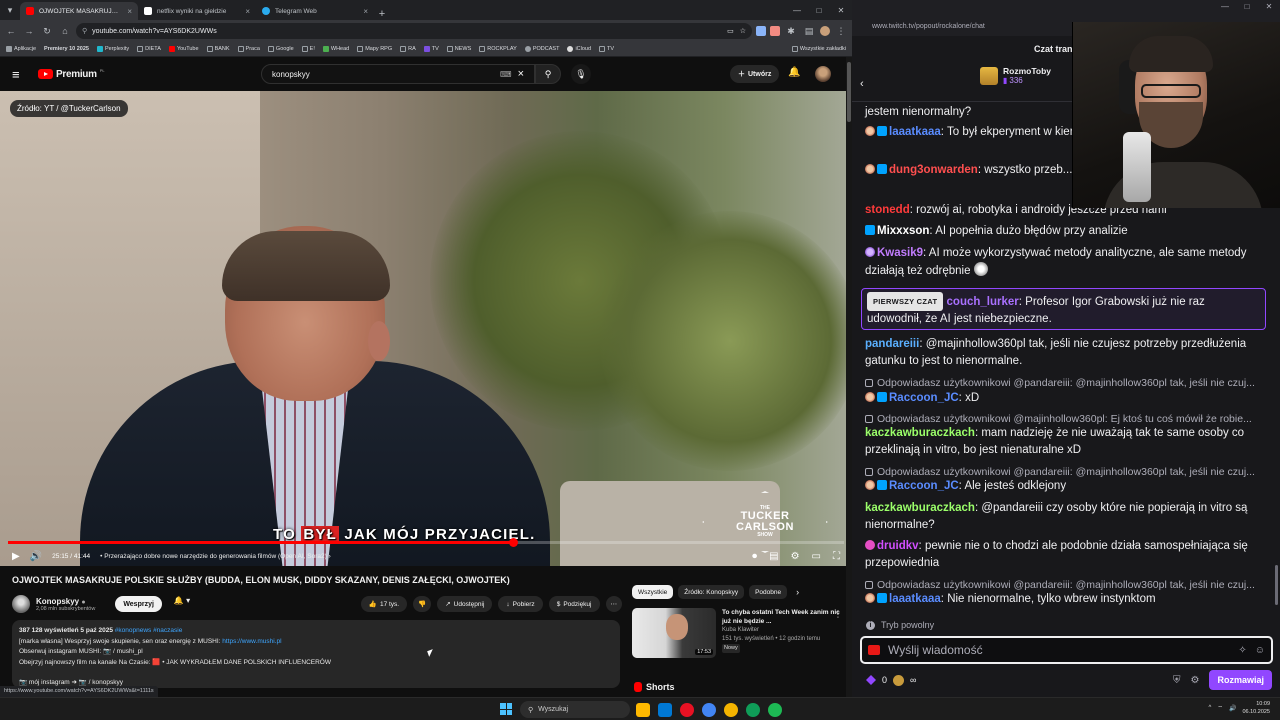 Image resolution: width=1280 pixels, height=720 pixels. I want to click on subtitles-icon: ▤, so click(773, 556).